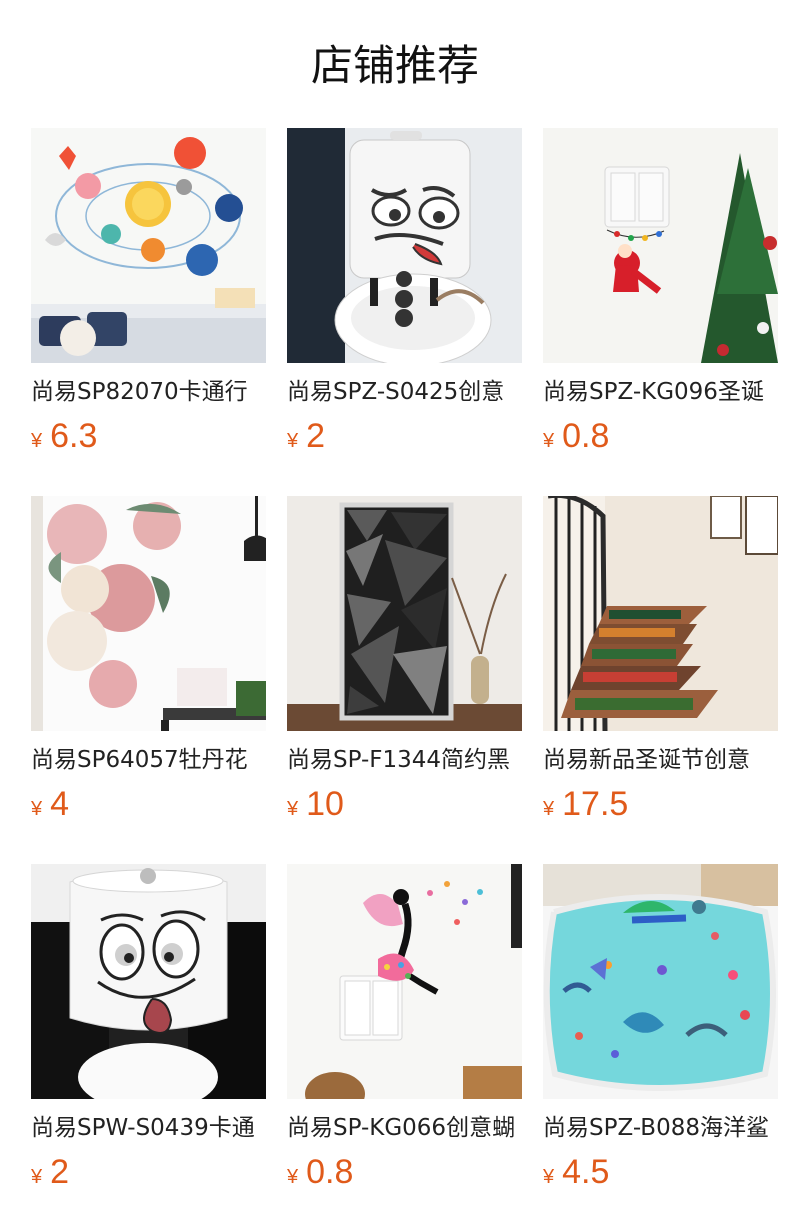 This screenshot has width=790, height=1232. I want to click on product-card-peony: 尚易SP64057牡丹花 ¥4, so click(148, 671).